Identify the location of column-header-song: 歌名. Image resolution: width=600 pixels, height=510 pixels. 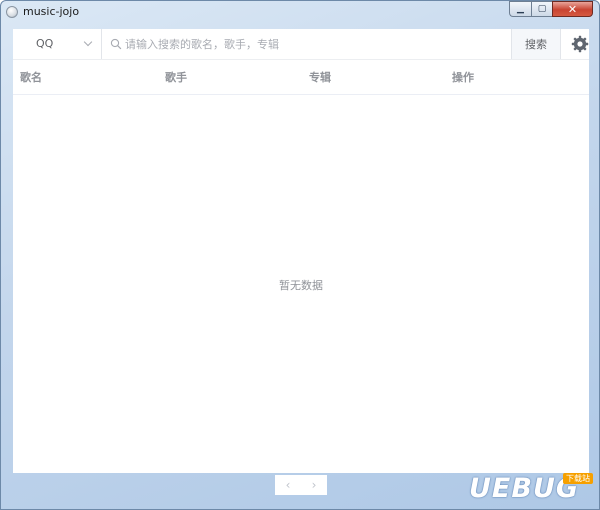
(31, 77).